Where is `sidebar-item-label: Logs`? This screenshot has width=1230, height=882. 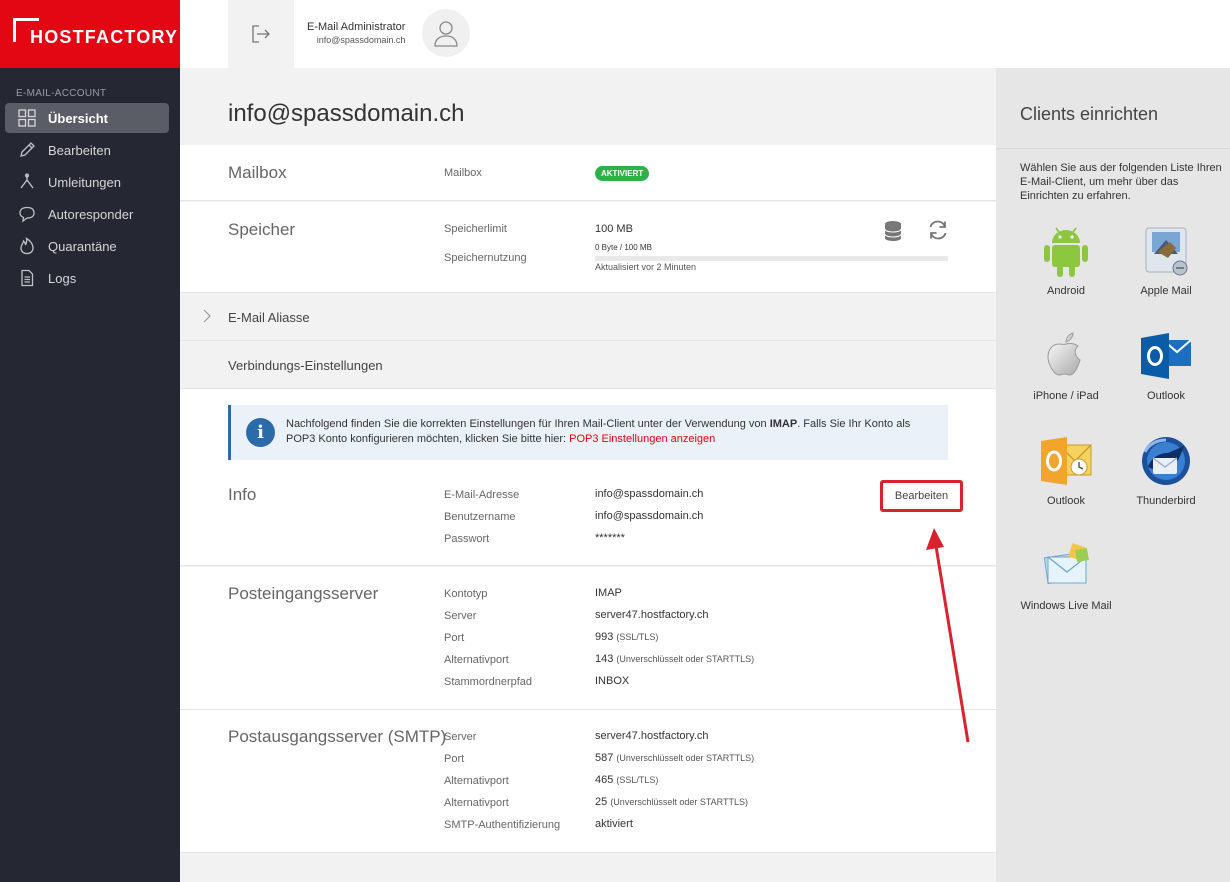
sidebar-item-label: Logs is located at coordinates (62, 278).